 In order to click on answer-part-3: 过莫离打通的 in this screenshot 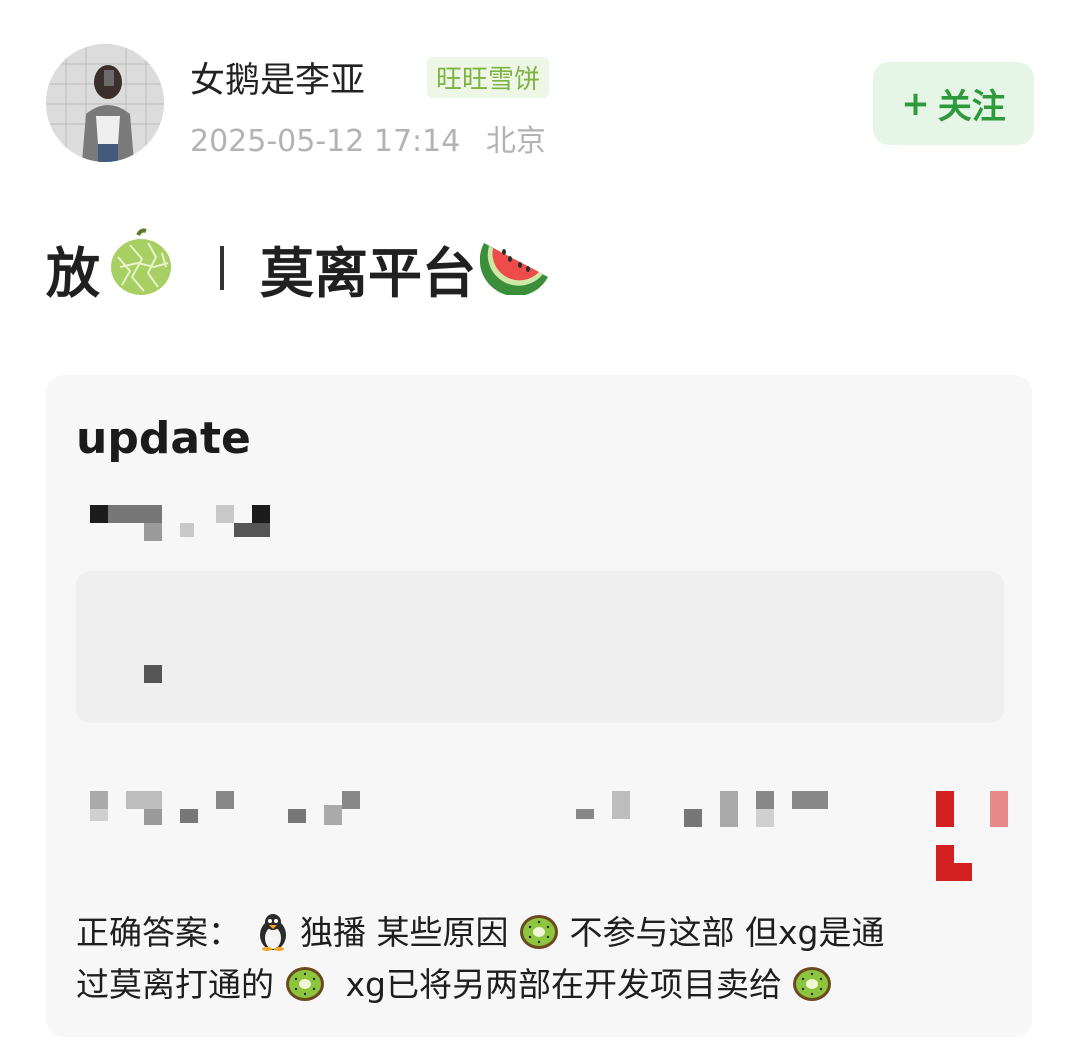, I will do `click(175, 984)`.